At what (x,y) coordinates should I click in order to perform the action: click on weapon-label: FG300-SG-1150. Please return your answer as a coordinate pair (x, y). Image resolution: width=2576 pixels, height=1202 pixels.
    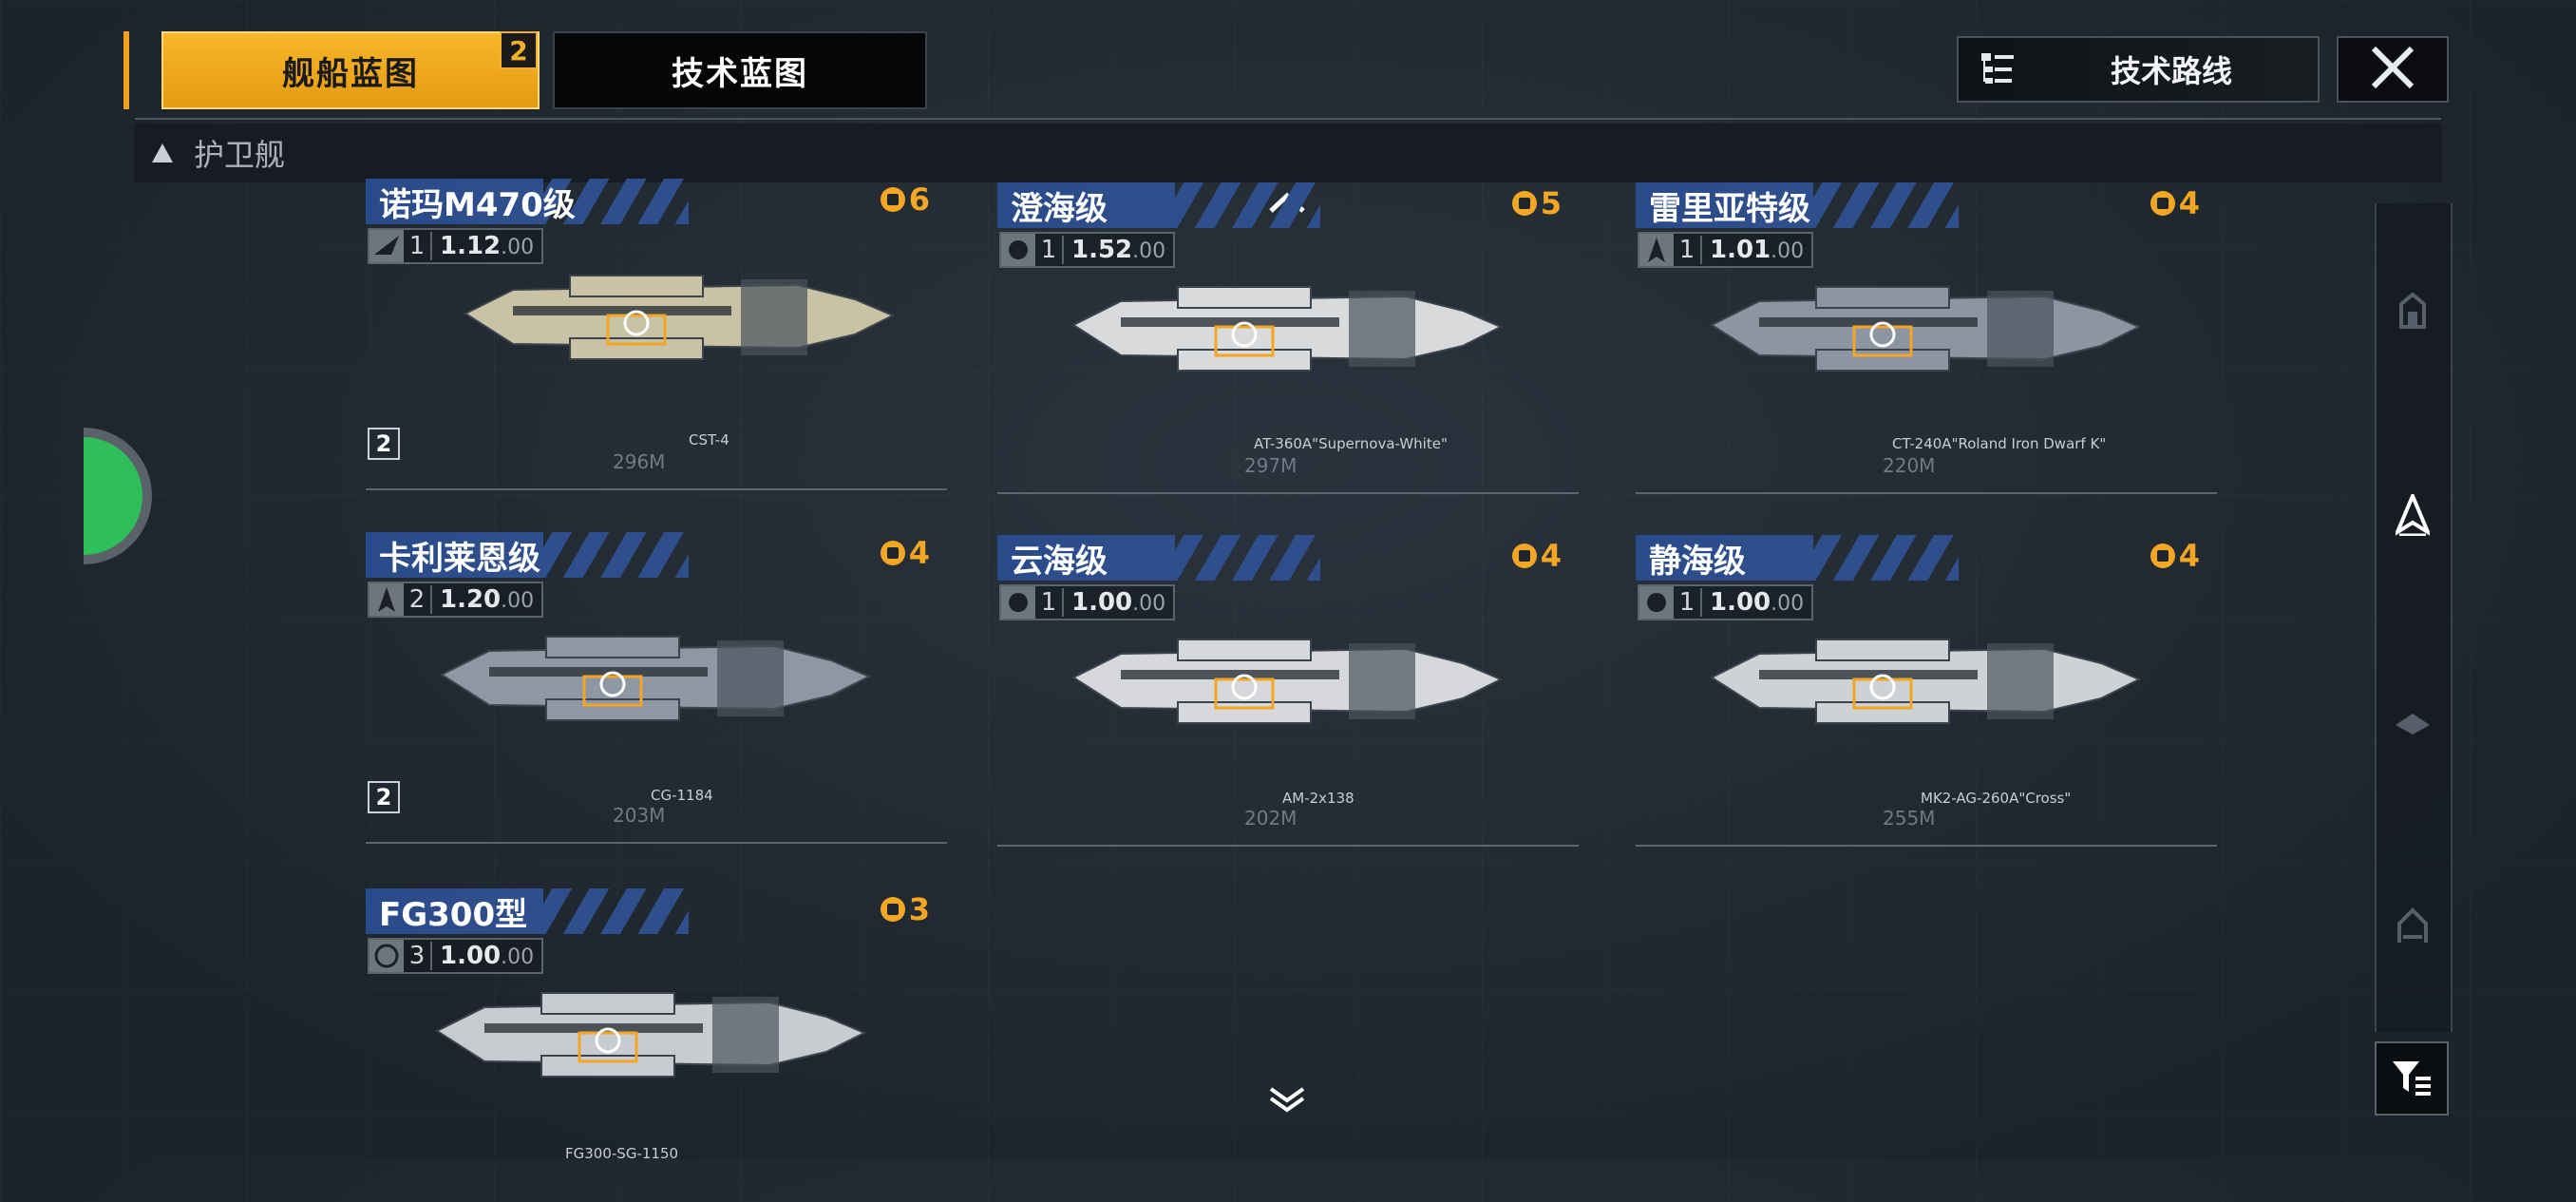
    Looking at the image, I should click on (622, 1153).